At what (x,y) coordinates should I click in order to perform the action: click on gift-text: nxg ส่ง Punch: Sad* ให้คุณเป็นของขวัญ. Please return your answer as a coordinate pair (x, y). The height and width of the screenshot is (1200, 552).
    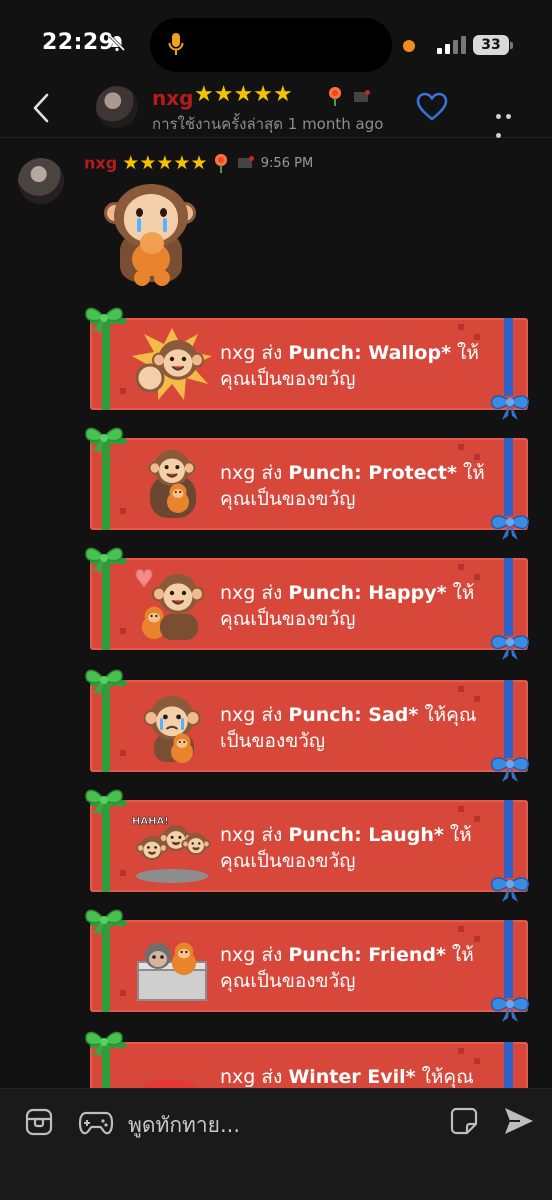
    Looking at the image, I should click on (355, 728).